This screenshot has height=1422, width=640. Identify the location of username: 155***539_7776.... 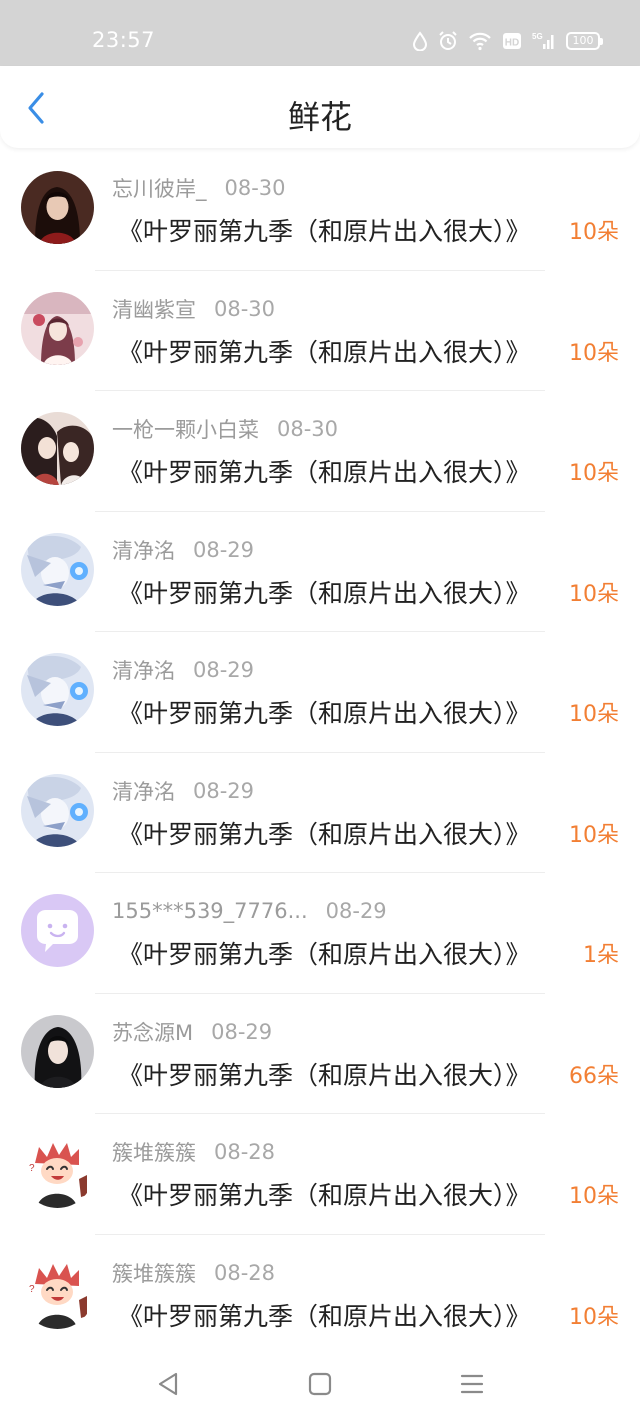
(210, 911).